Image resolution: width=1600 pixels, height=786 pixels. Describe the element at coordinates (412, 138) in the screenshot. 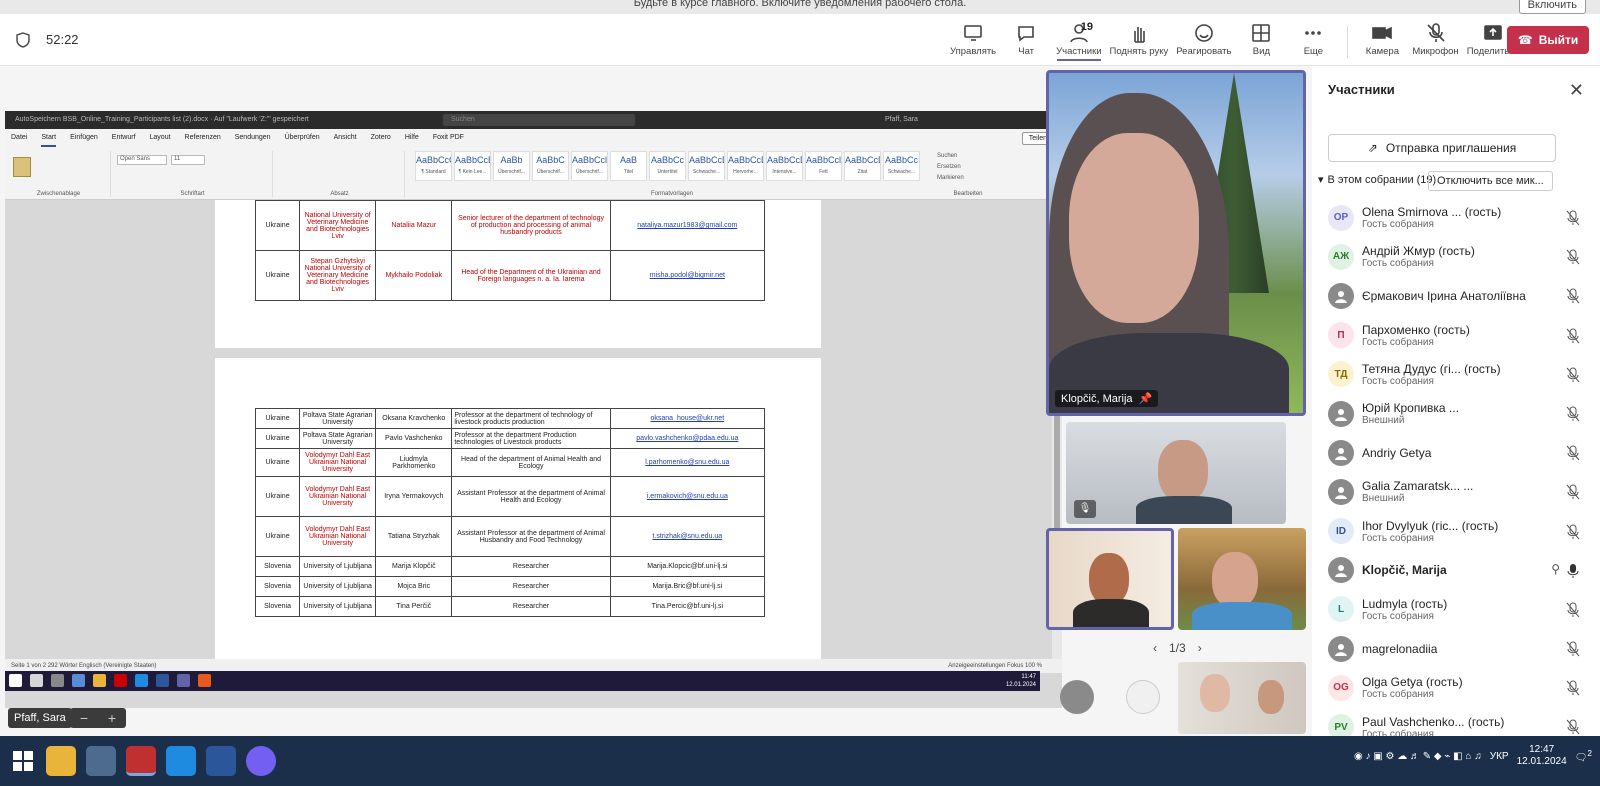

I see `word-menu-10: Hilfe` at that location.